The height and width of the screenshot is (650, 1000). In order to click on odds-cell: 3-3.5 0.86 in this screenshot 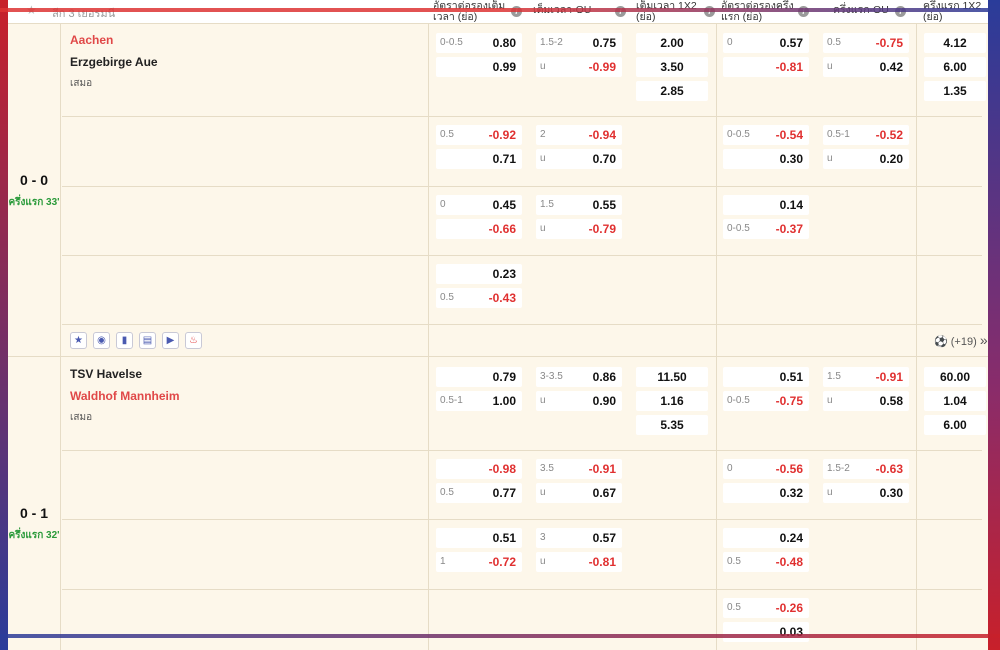, I will do `click(579, 377)`.